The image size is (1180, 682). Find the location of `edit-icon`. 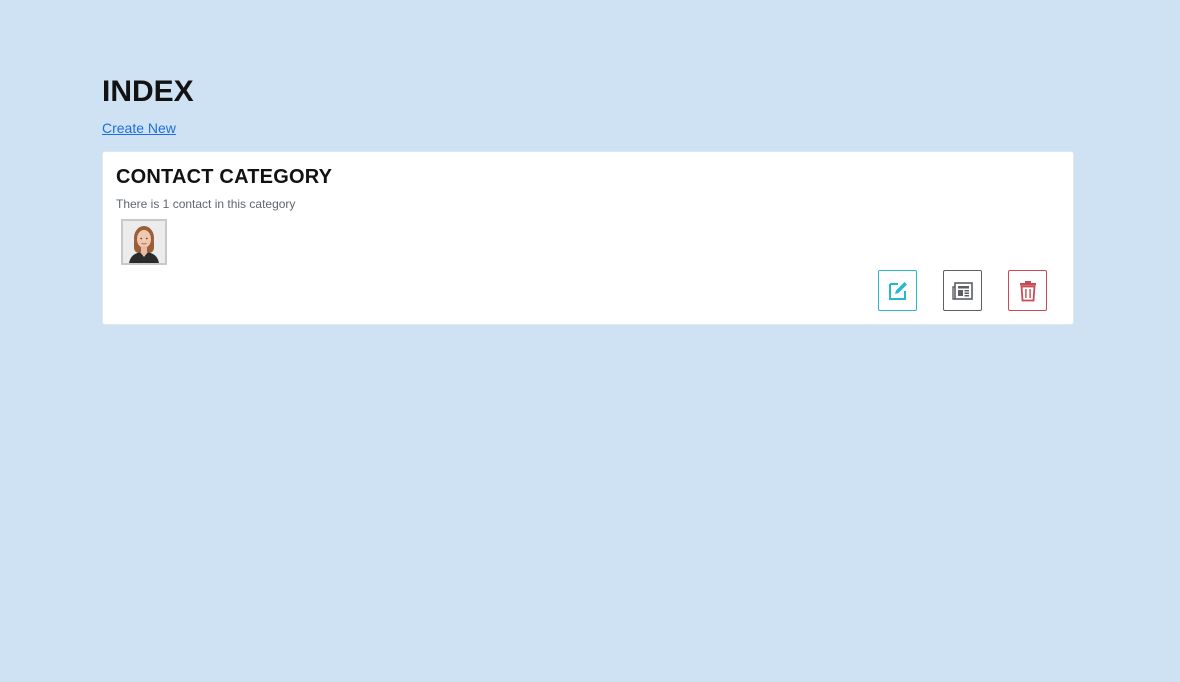

edit-icon is located at coordinates (897, 290).